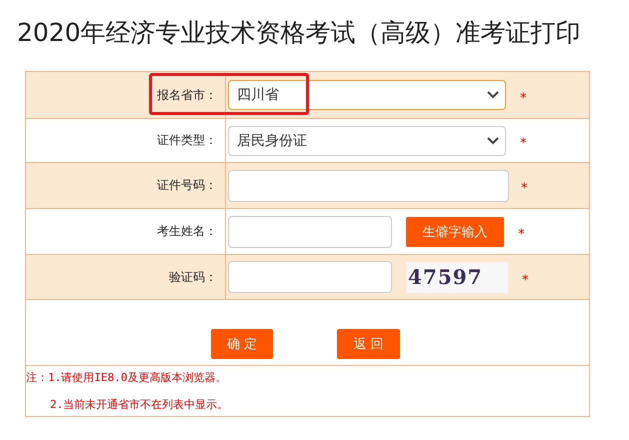 The height and width of the screenshot is (440, 629). Describe the element at coordinates (139, 404) in the screenshot. I see `note-text: 2.当前未开通省市不在列表中显示。` at that location.